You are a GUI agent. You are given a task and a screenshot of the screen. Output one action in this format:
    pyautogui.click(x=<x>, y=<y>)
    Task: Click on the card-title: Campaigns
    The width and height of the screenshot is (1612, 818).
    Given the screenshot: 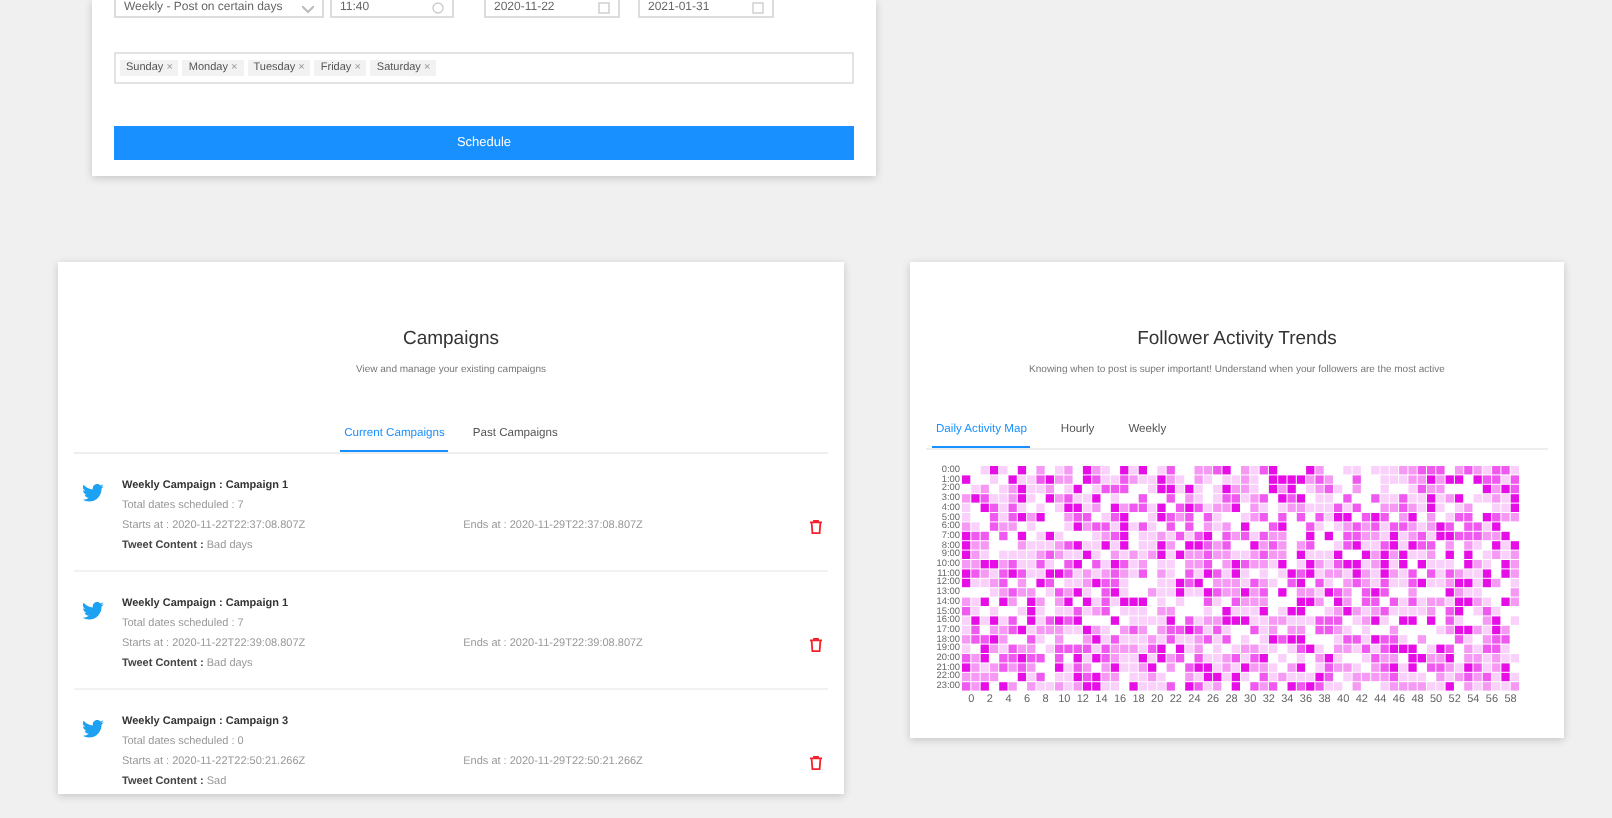 What is the action you would take?
    pyautogui.click(x=451, y=339)
    